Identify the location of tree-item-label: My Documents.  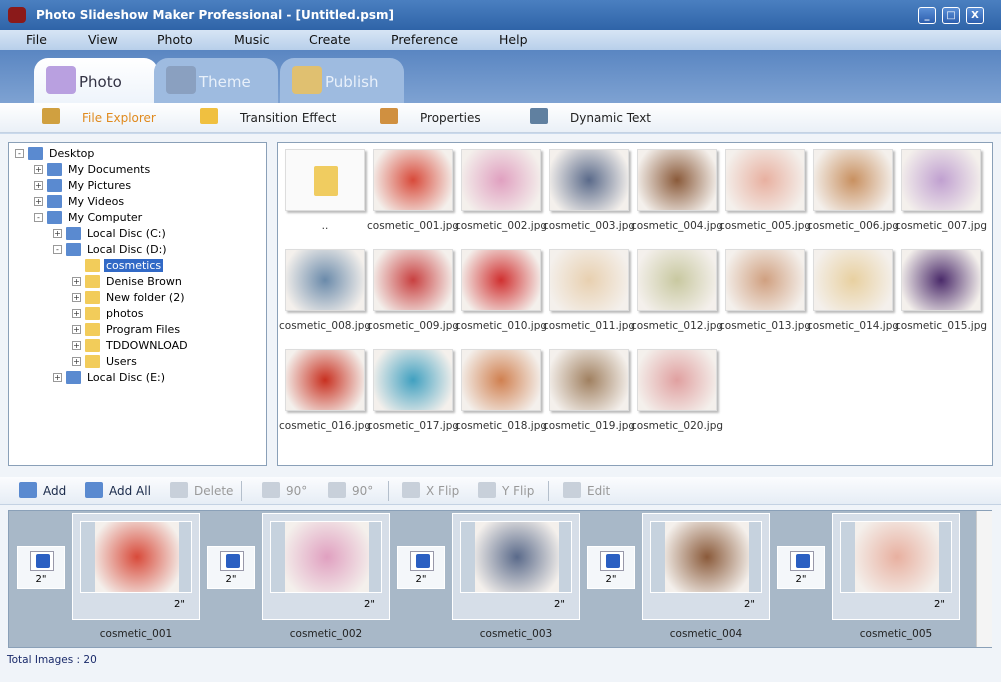
(109, 169).